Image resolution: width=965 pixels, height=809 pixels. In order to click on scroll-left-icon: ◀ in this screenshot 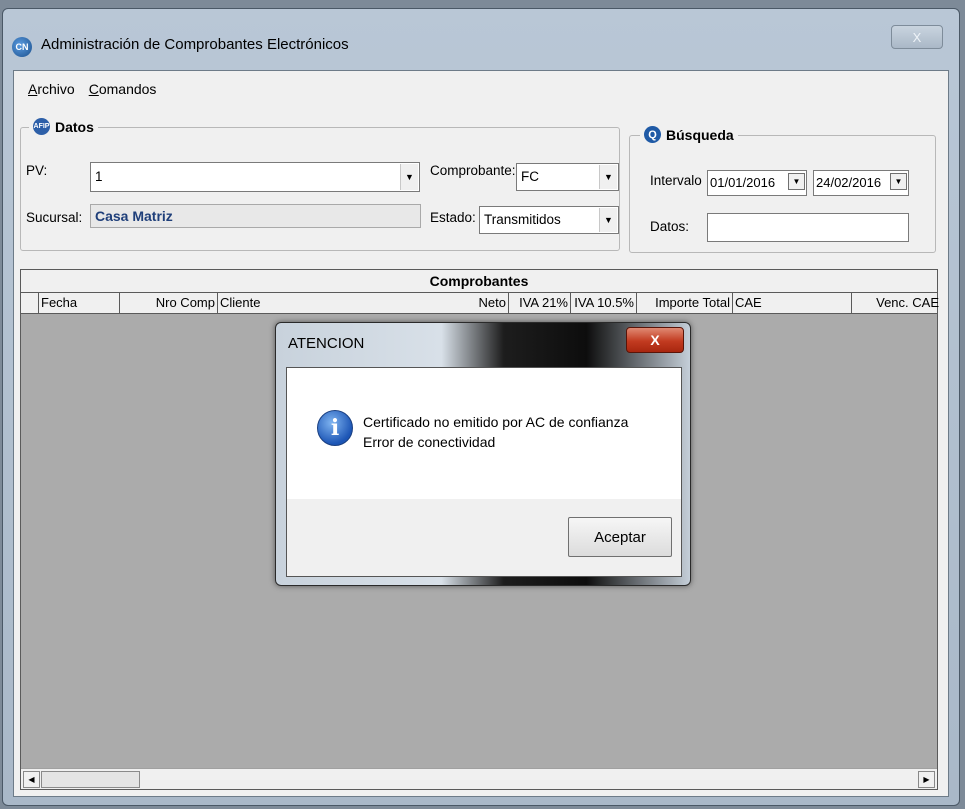, I will do `click(31, 779)`.